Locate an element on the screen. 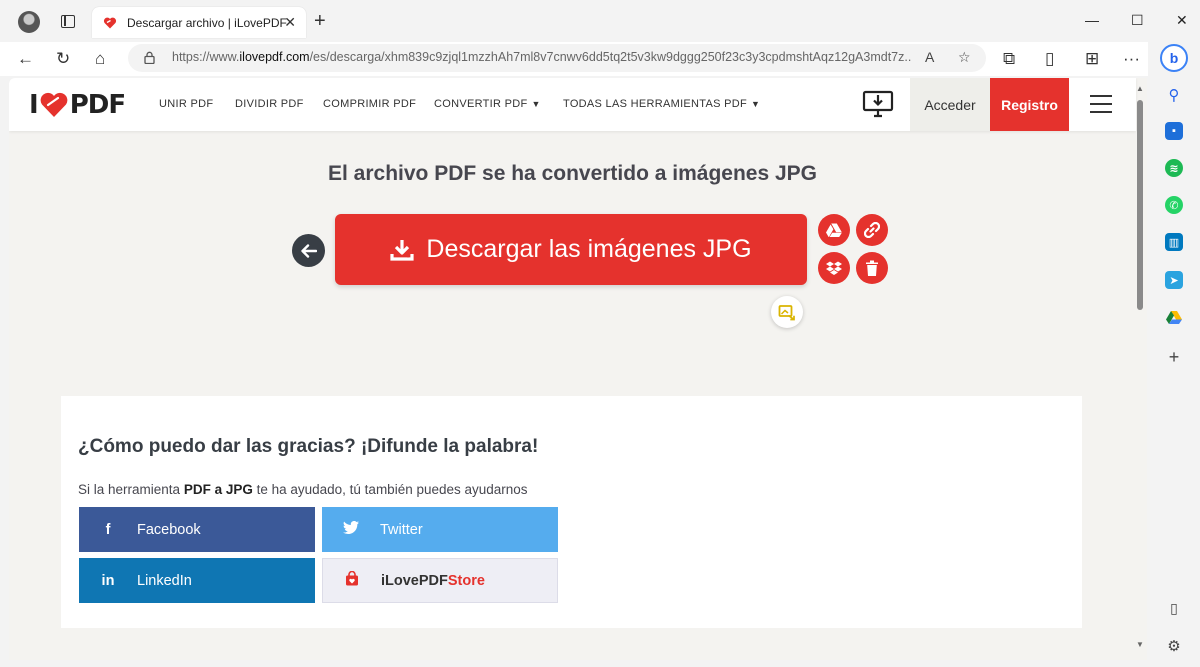 This screenshot has width=1200, height=667. minimize-button: — is located at coordinates (1092, 20).